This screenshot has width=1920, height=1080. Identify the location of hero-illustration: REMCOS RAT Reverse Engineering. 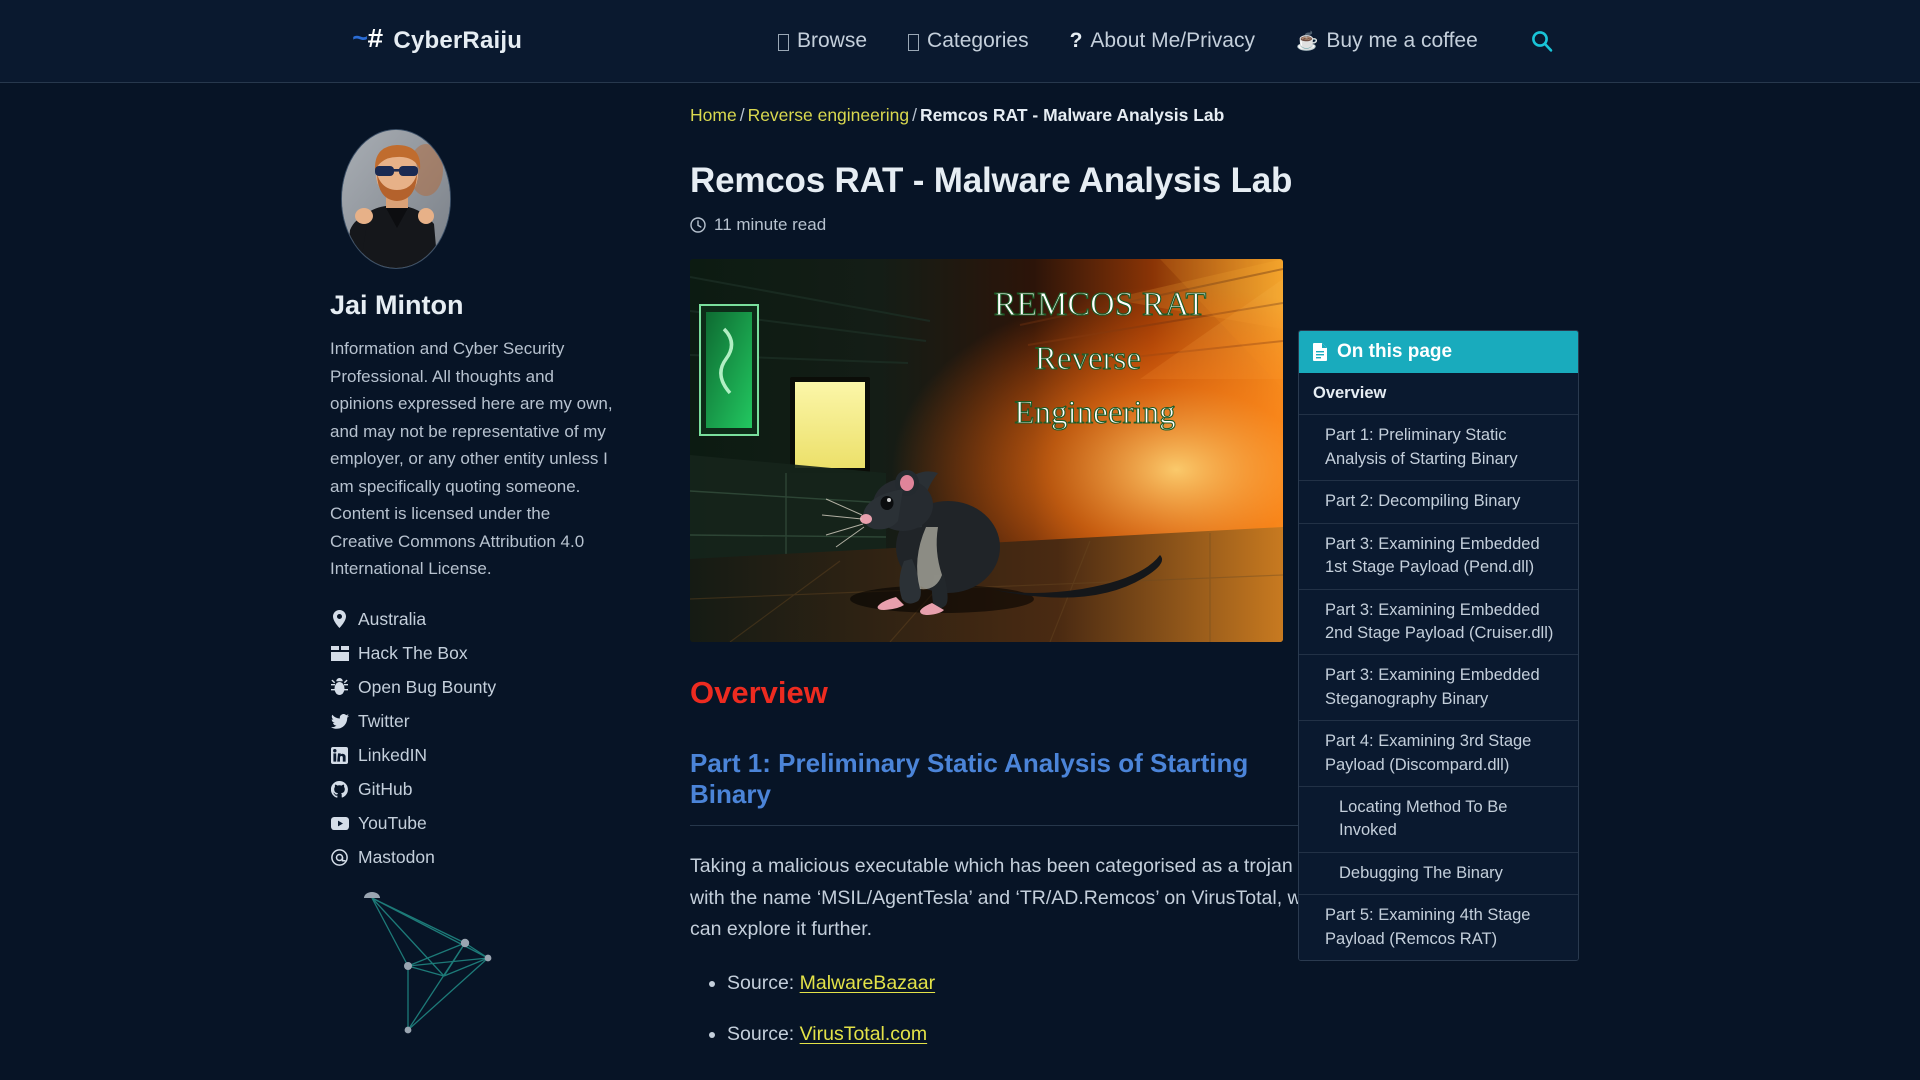
(986, 451).